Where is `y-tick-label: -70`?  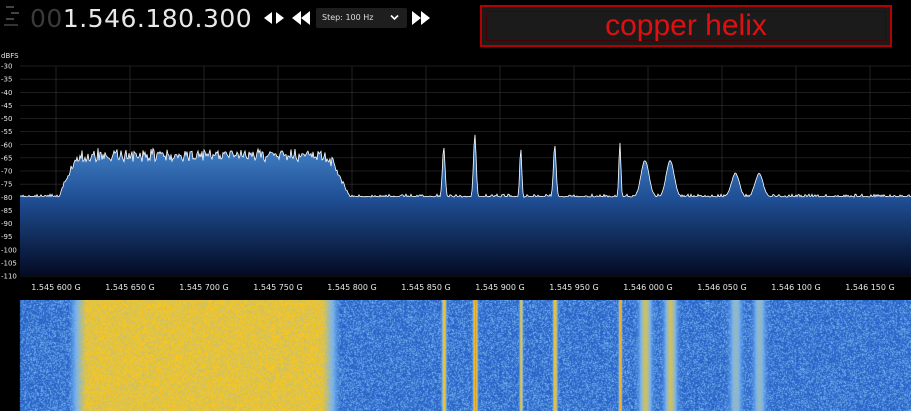
y-tick-label: -70 is located at coordinates (6, 172).